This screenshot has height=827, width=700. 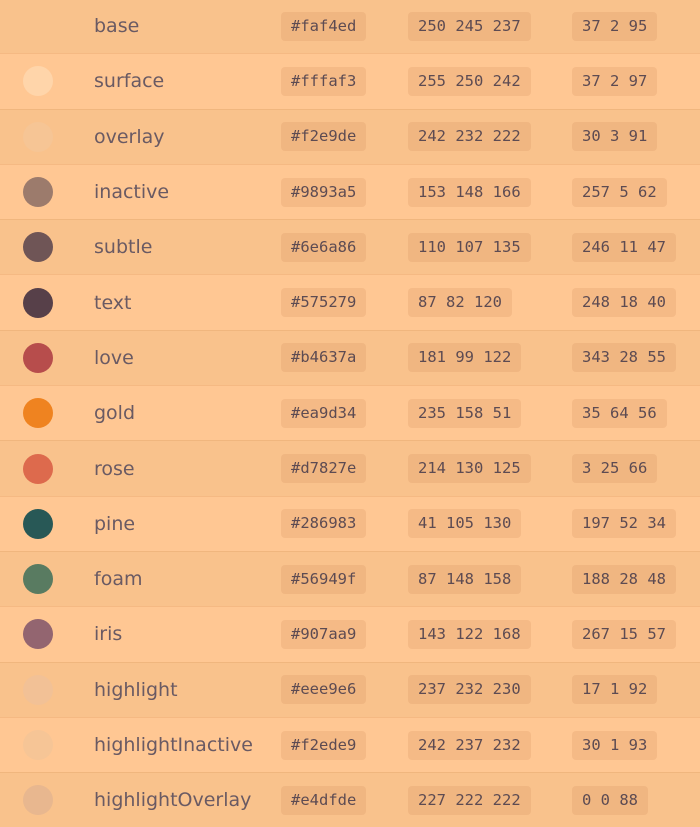 I want to click on color-name: love, so click(x=114, y=357).